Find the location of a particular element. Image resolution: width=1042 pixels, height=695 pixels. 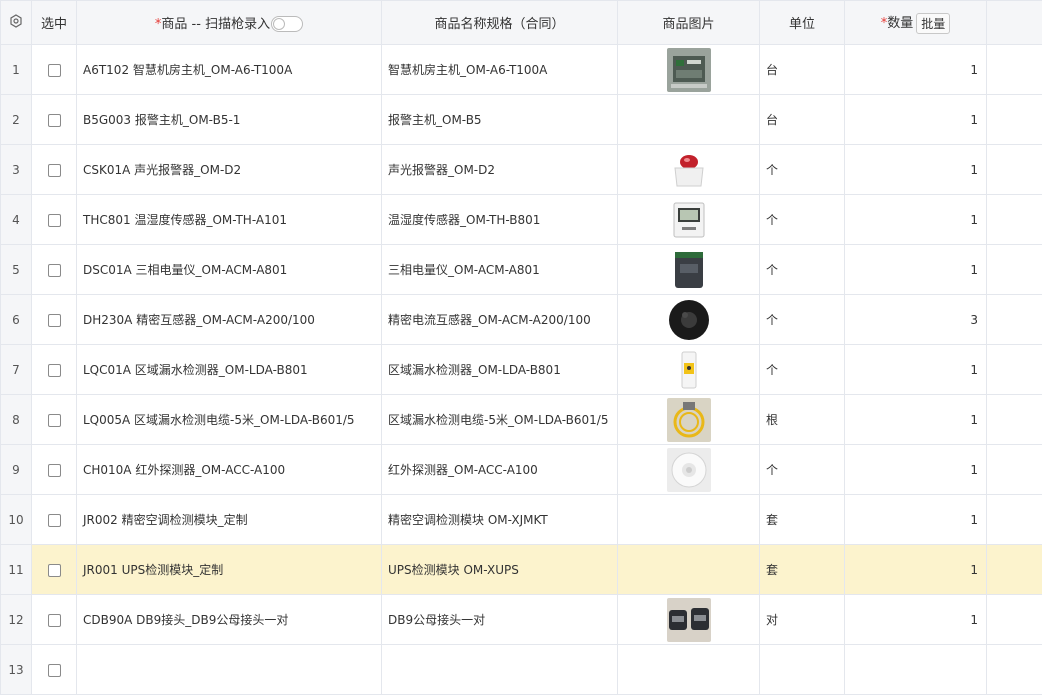

quantity-cell: 3 is located at coordinates (916, 320).